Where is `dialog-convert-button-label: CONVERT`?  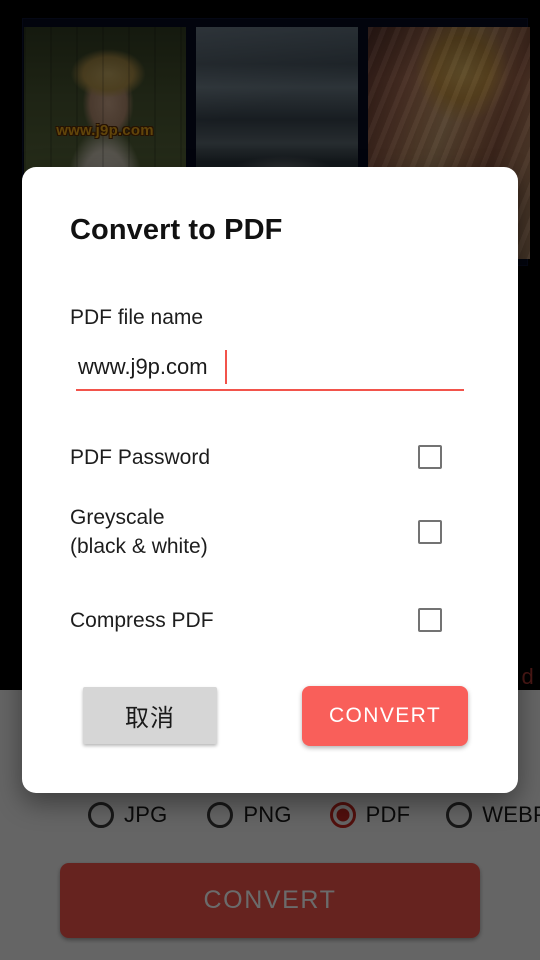
dialog-convert-button-label: CONVERT is located at coordinates (385, 715).